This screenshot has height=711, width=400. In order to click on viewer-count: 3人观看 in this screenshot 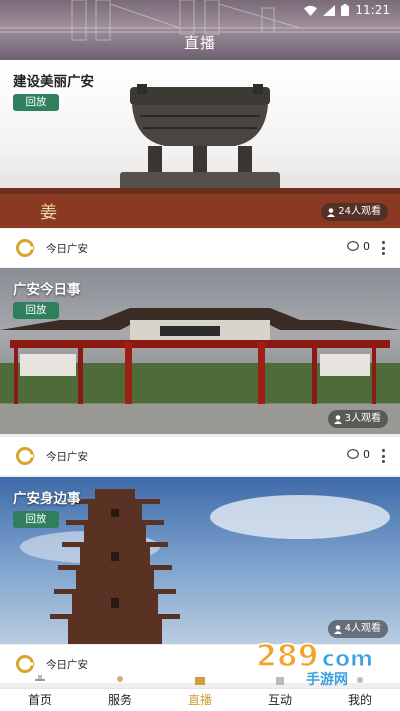, I will do `click(357, 419)`.